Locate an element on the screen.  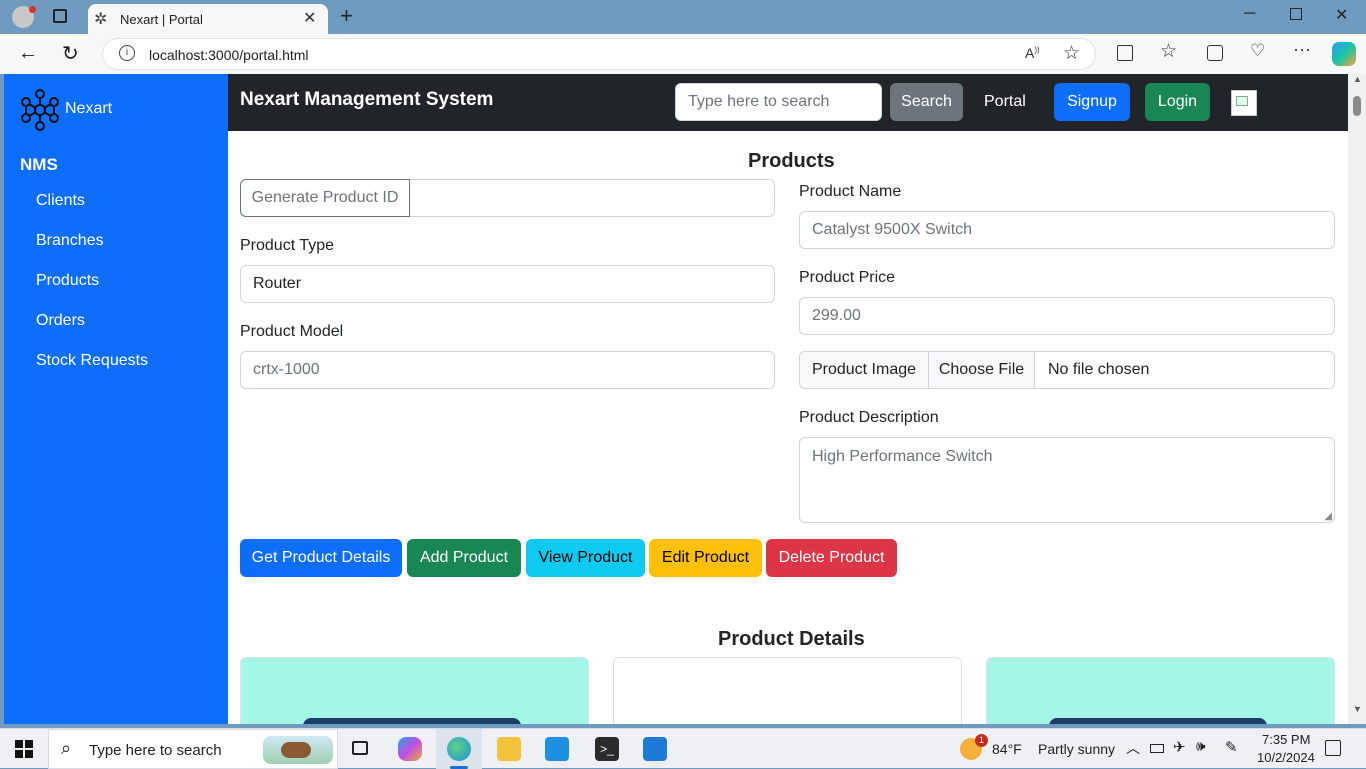
volume-icon: 🕪 is located at coordinates (1200, 746).